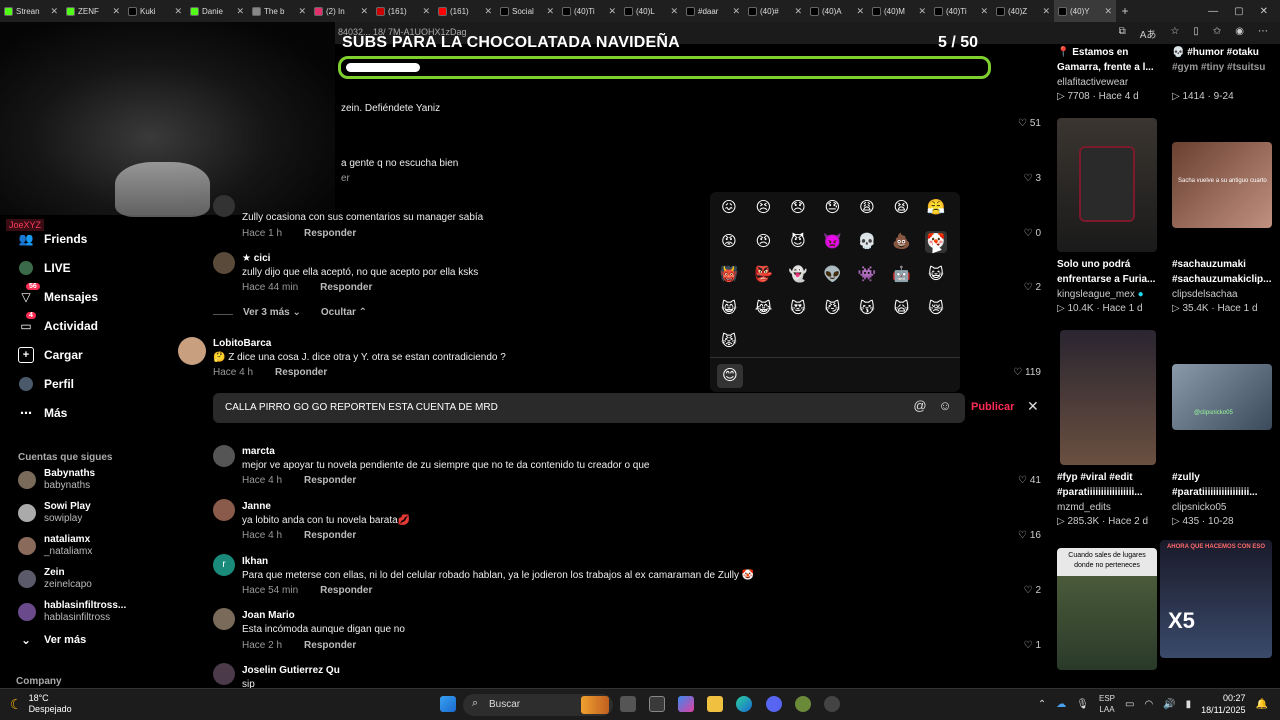  I want to click on emoji-option: 😤, so click(936, 208).